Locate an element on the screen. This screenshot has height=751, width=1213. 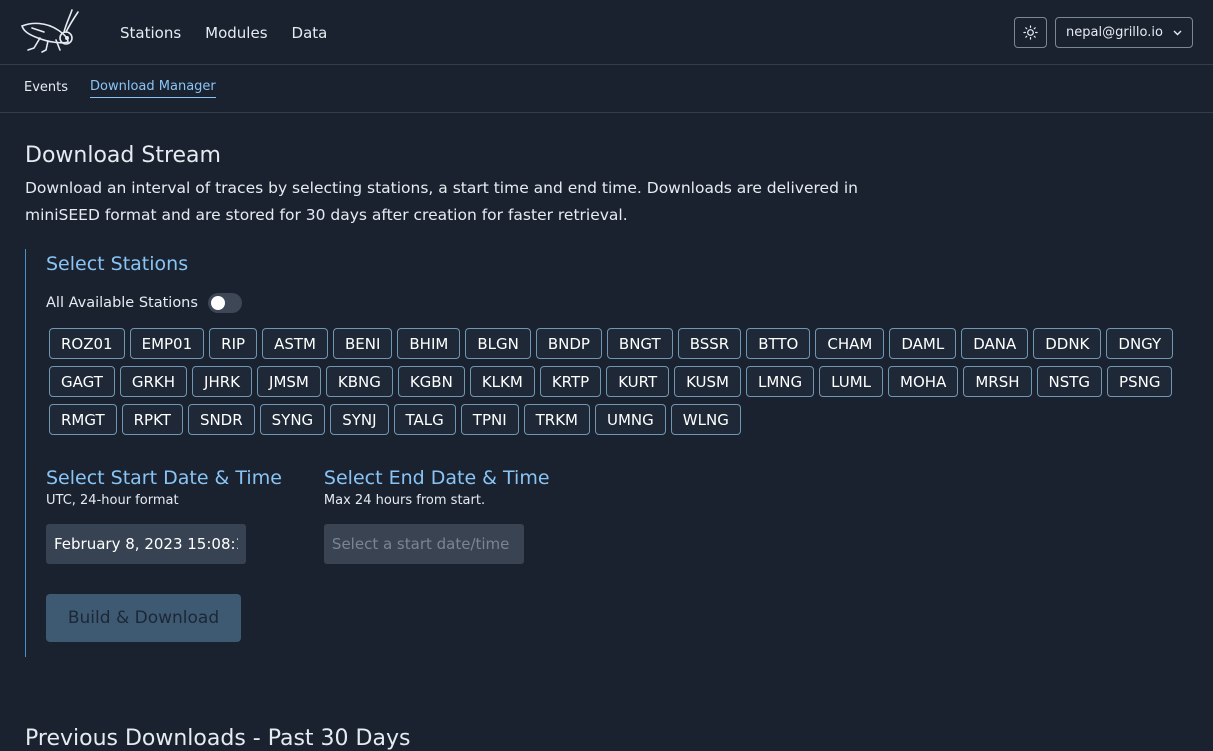
previous-downloads-title: Previous Downloads - Past 30 Days is located at coordinates (218, 738).